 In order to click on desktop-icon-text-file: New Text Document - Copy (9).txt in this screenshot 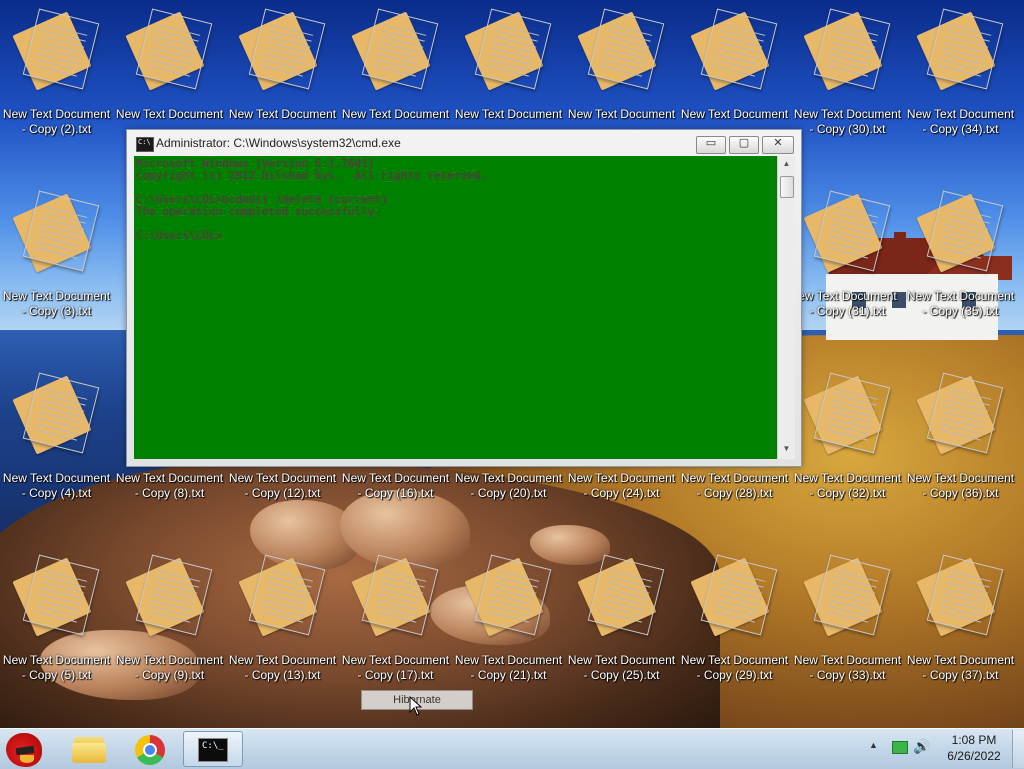, I will do `click(169, 624)`.